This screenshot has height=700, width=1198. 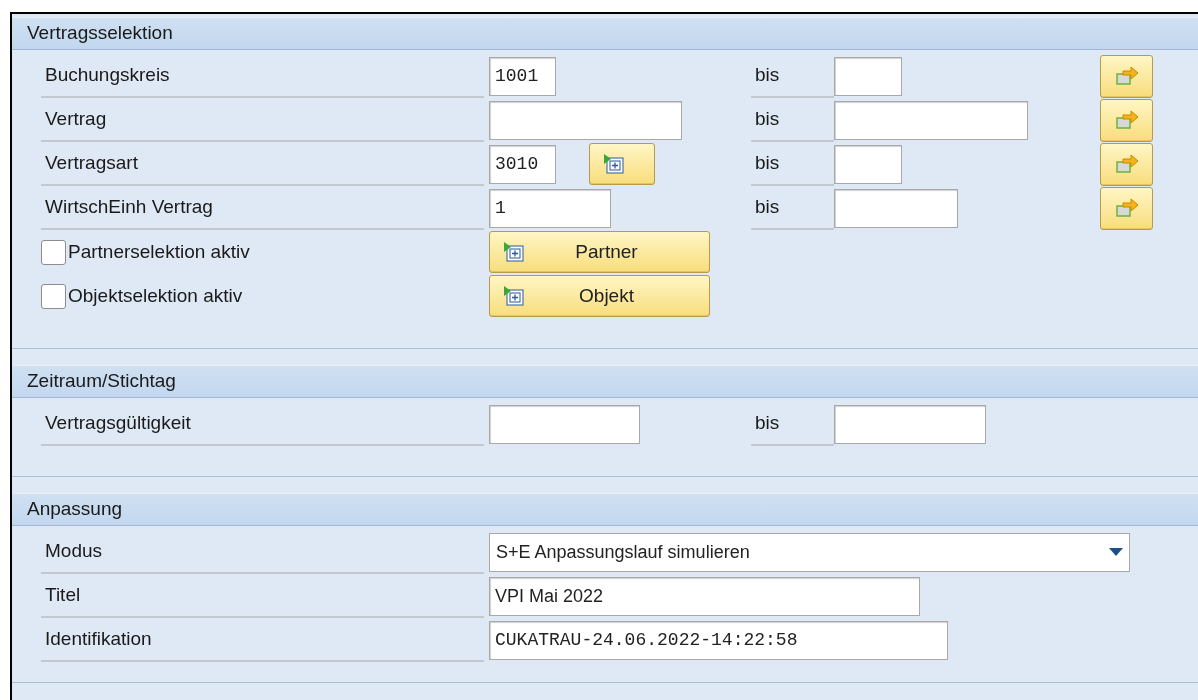 What do you see at coordinates (704, 596) in the screenshot?
I see `text-field: VPI Mai 2022` at bounding box center [704, 596].